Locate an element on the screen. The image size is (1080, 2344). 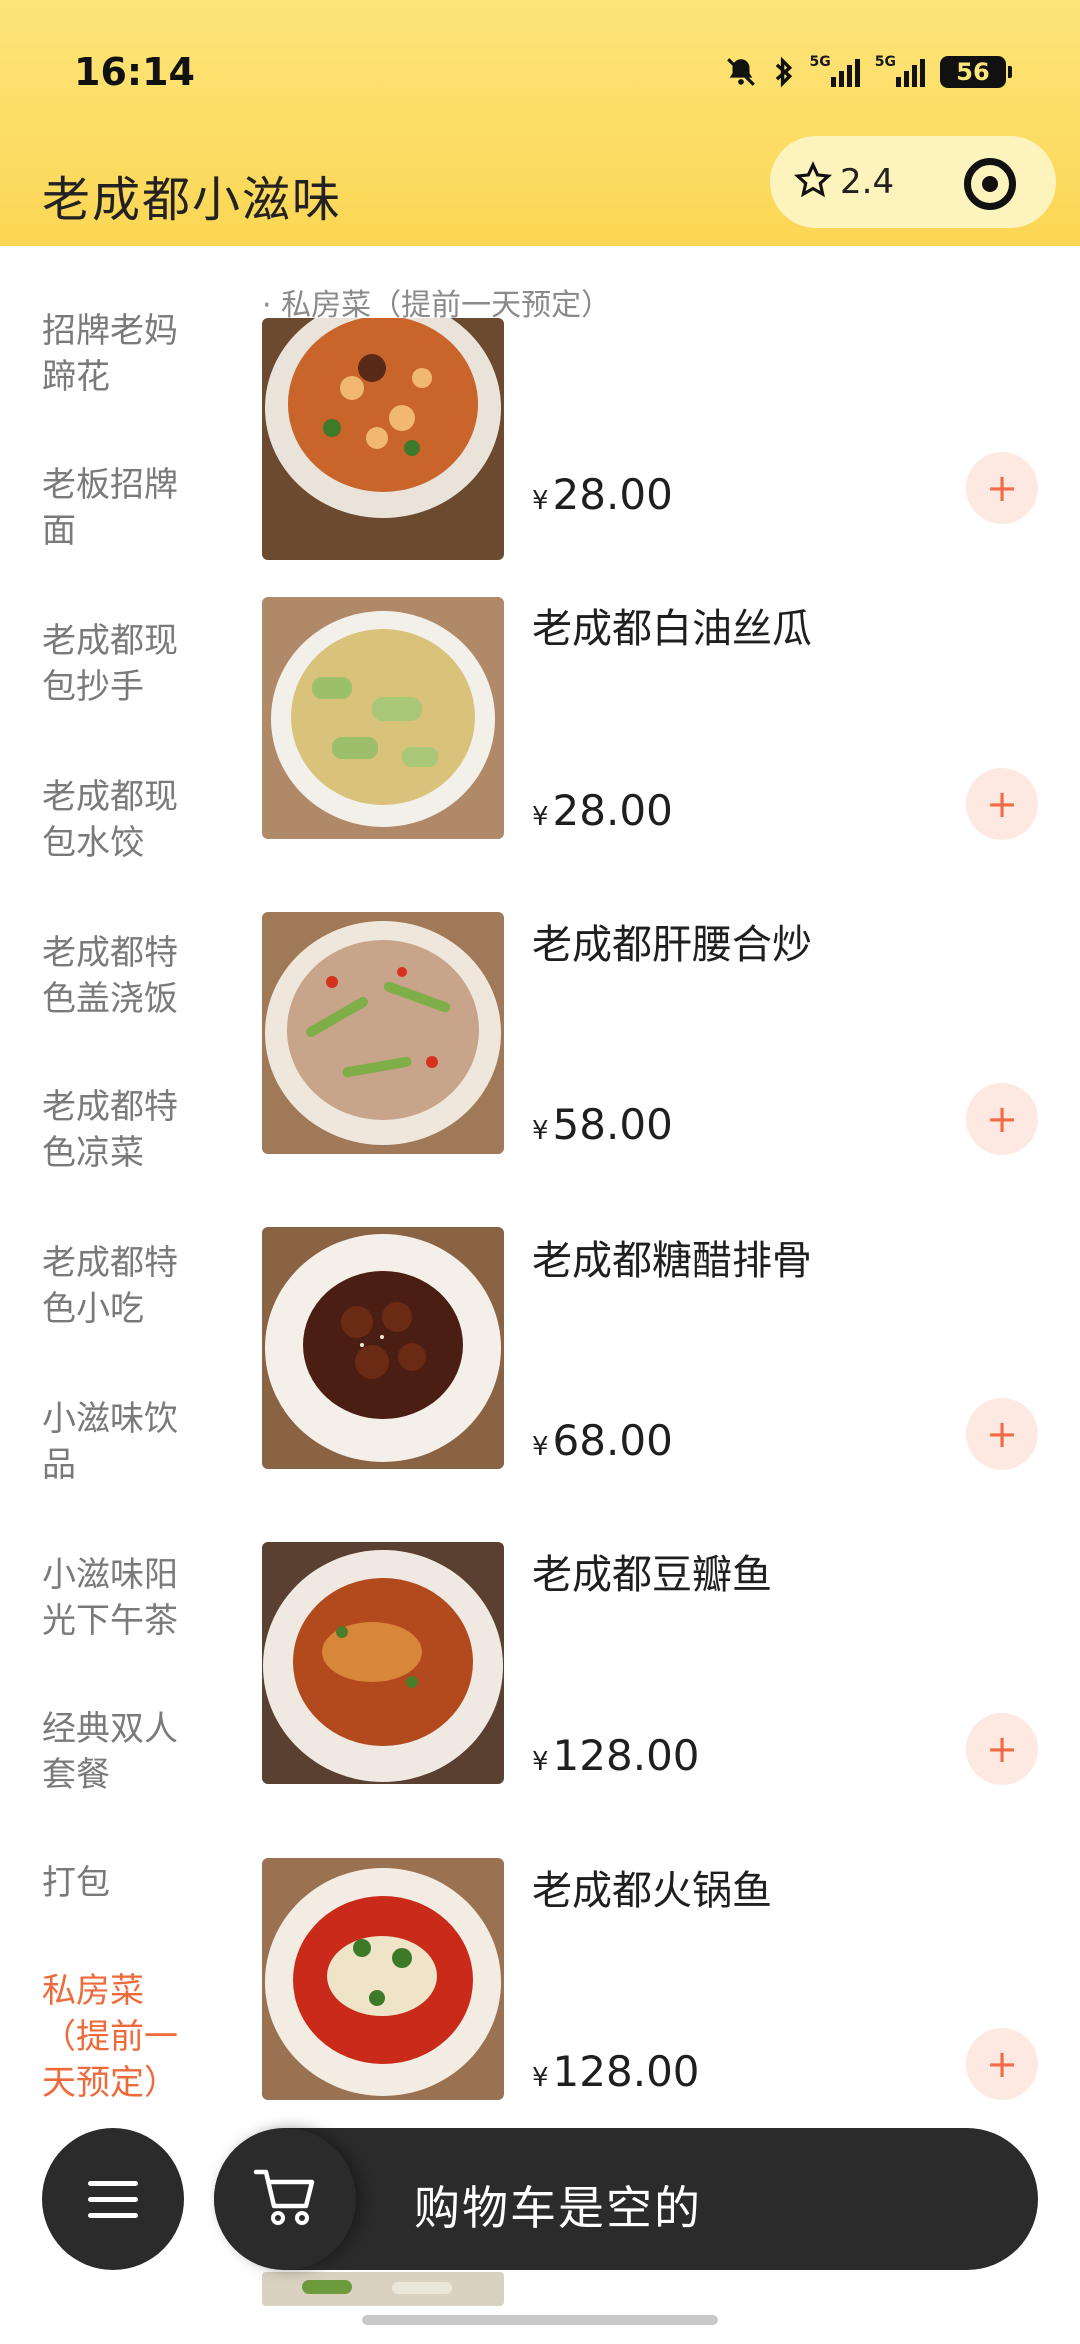
category-item: 经典双人 套餐 is located at coordinates (127, 1752).